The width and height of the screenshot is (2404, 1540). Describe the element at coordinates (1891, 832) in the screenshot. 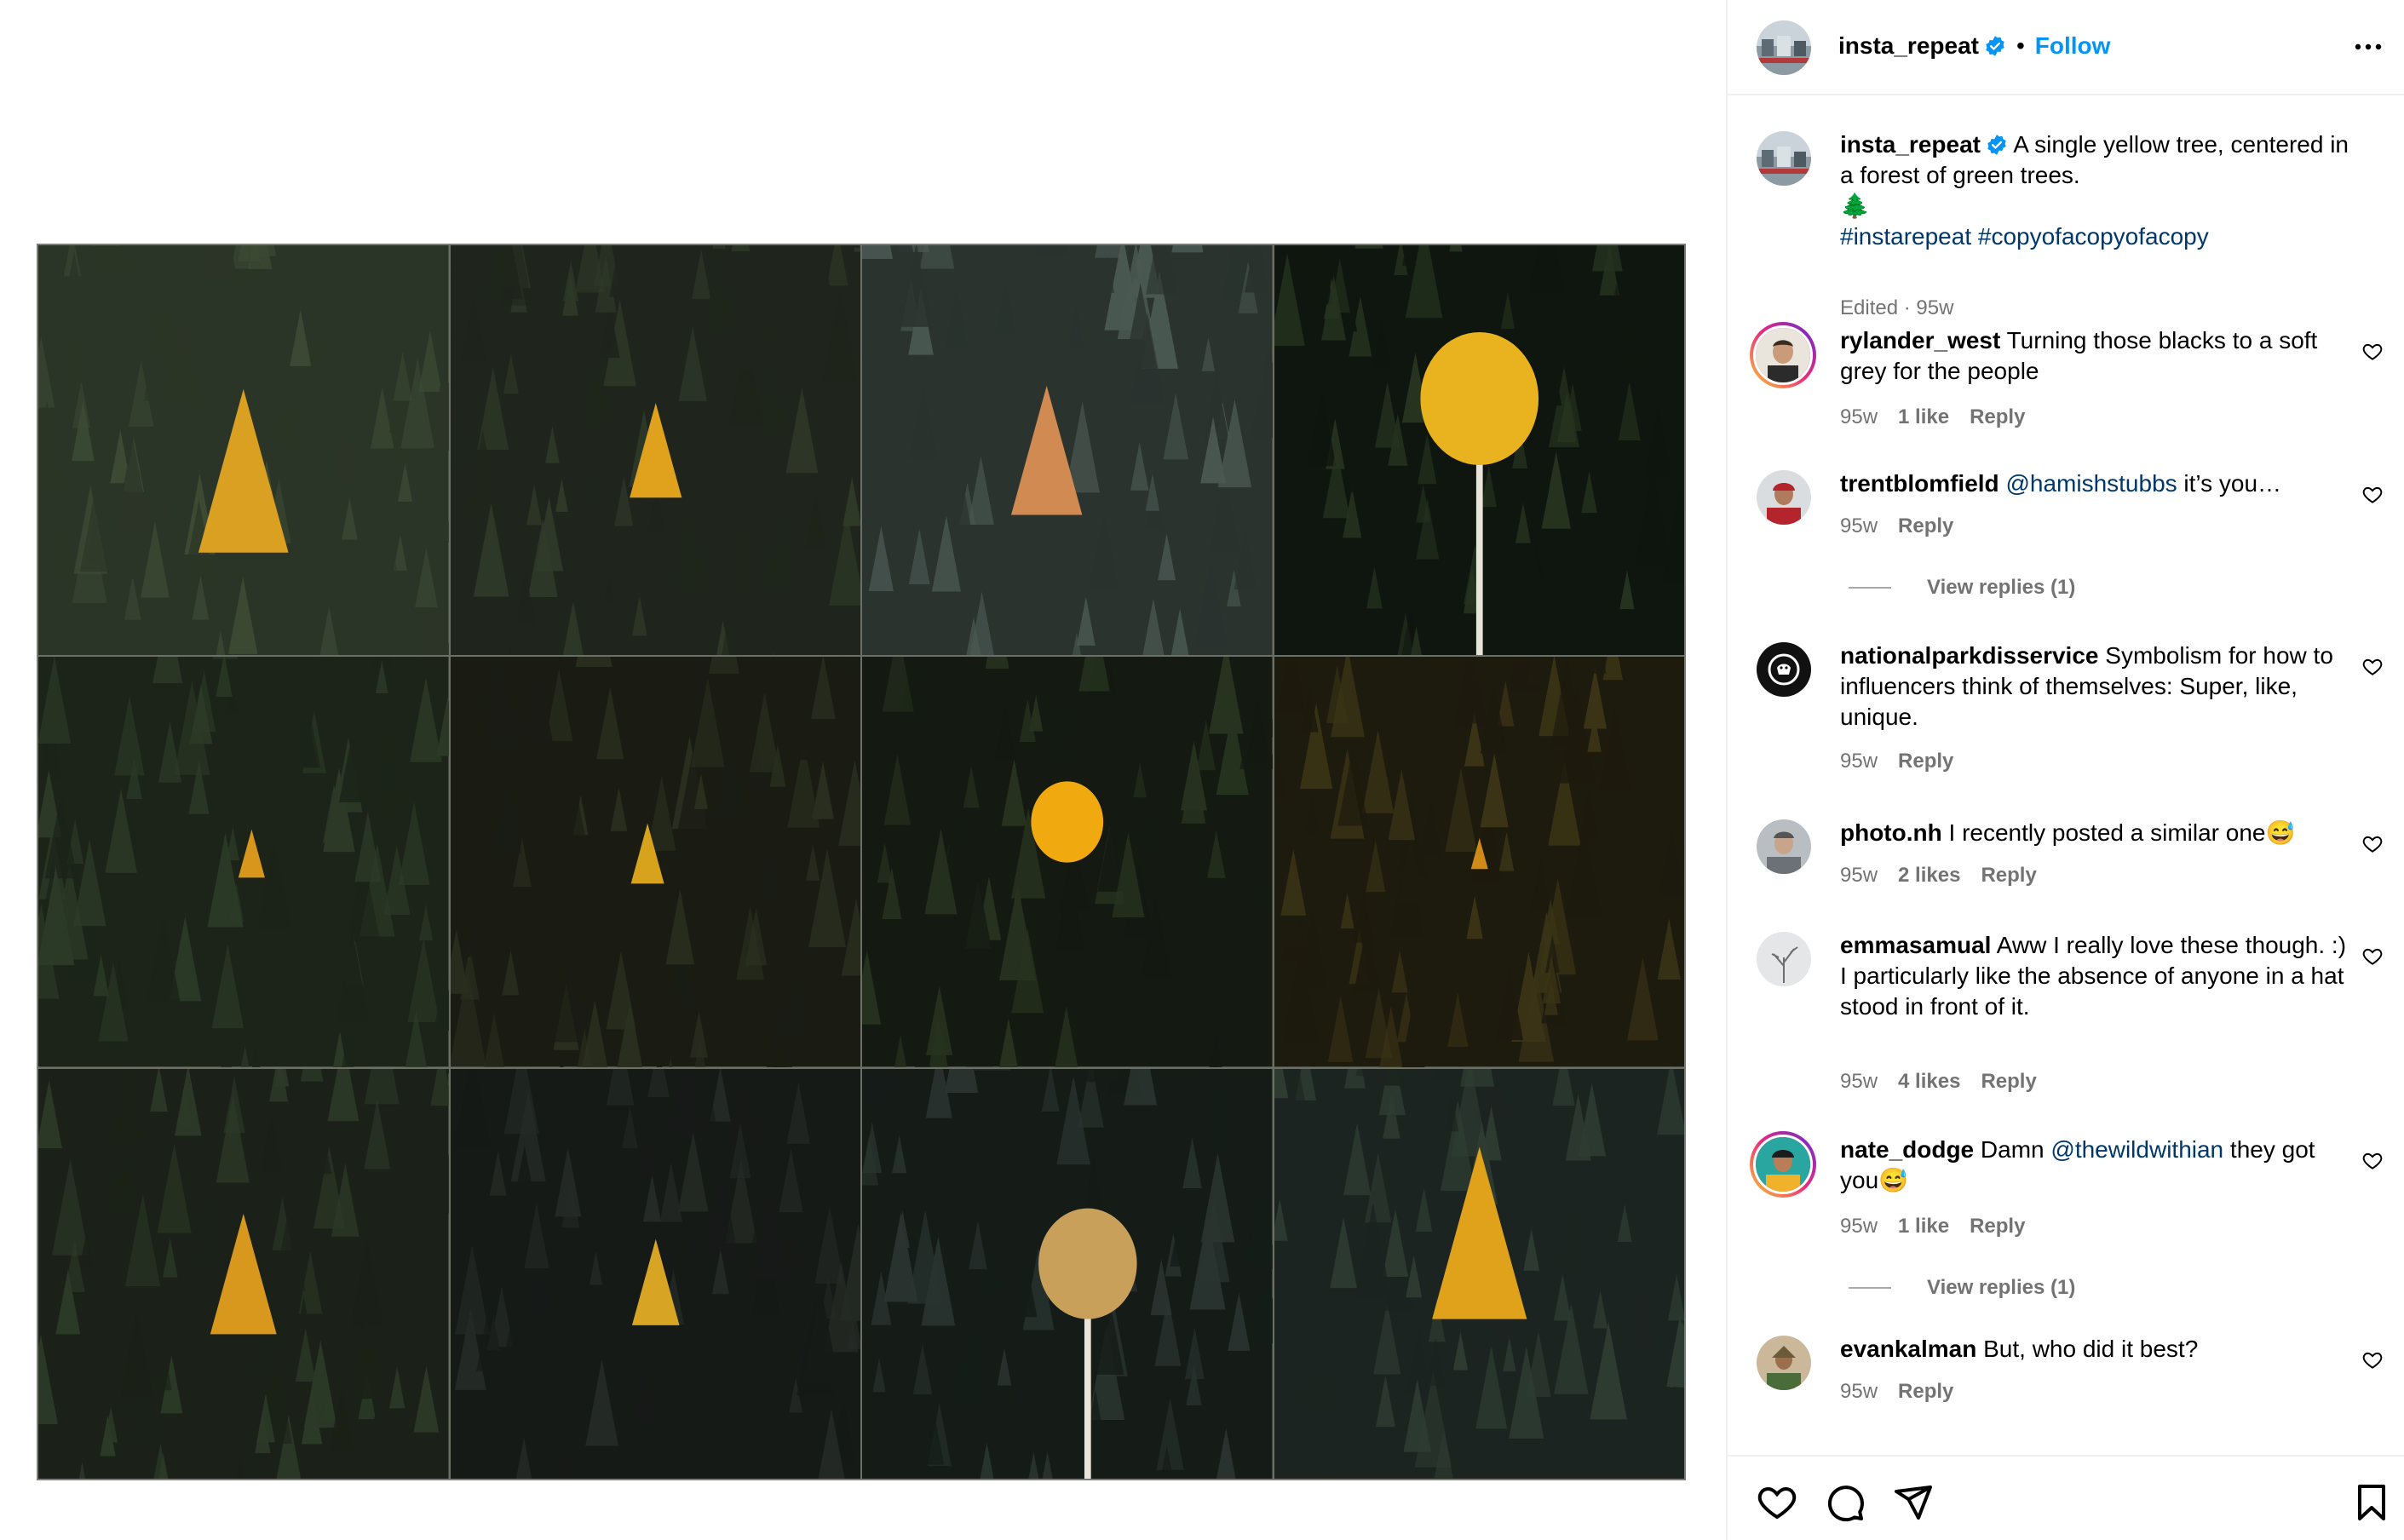

I see `commenter-username: photo.nh` at that location.